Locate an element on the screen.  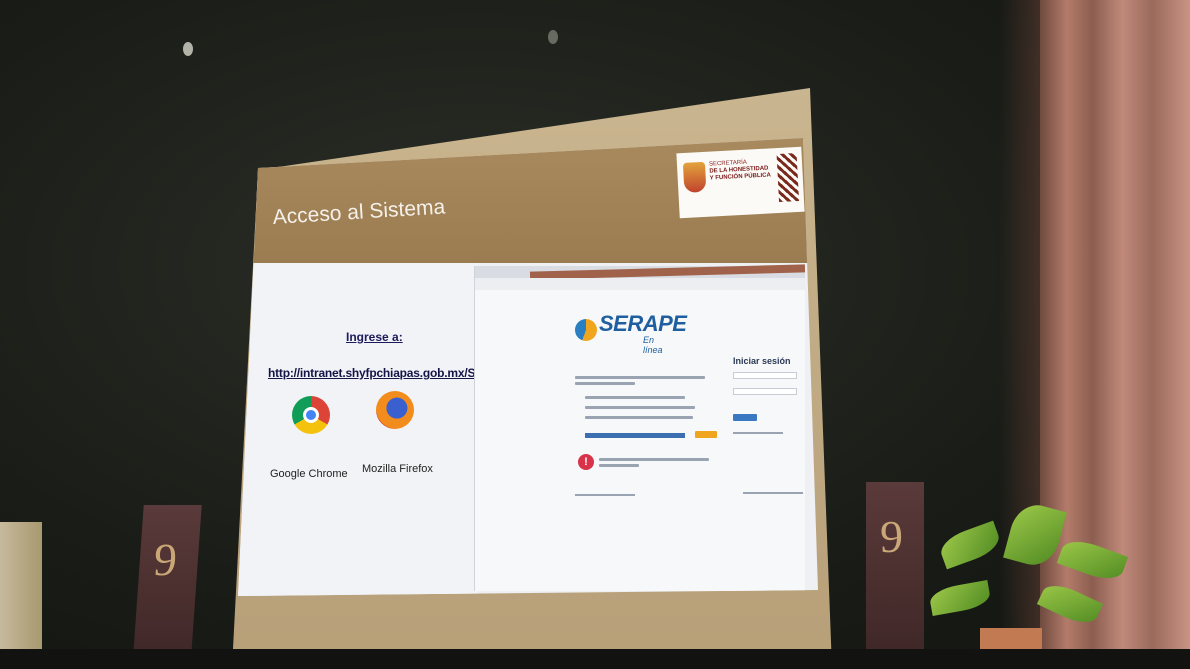
chrome-label: Google Chrome is located at coordinates (309, 474).